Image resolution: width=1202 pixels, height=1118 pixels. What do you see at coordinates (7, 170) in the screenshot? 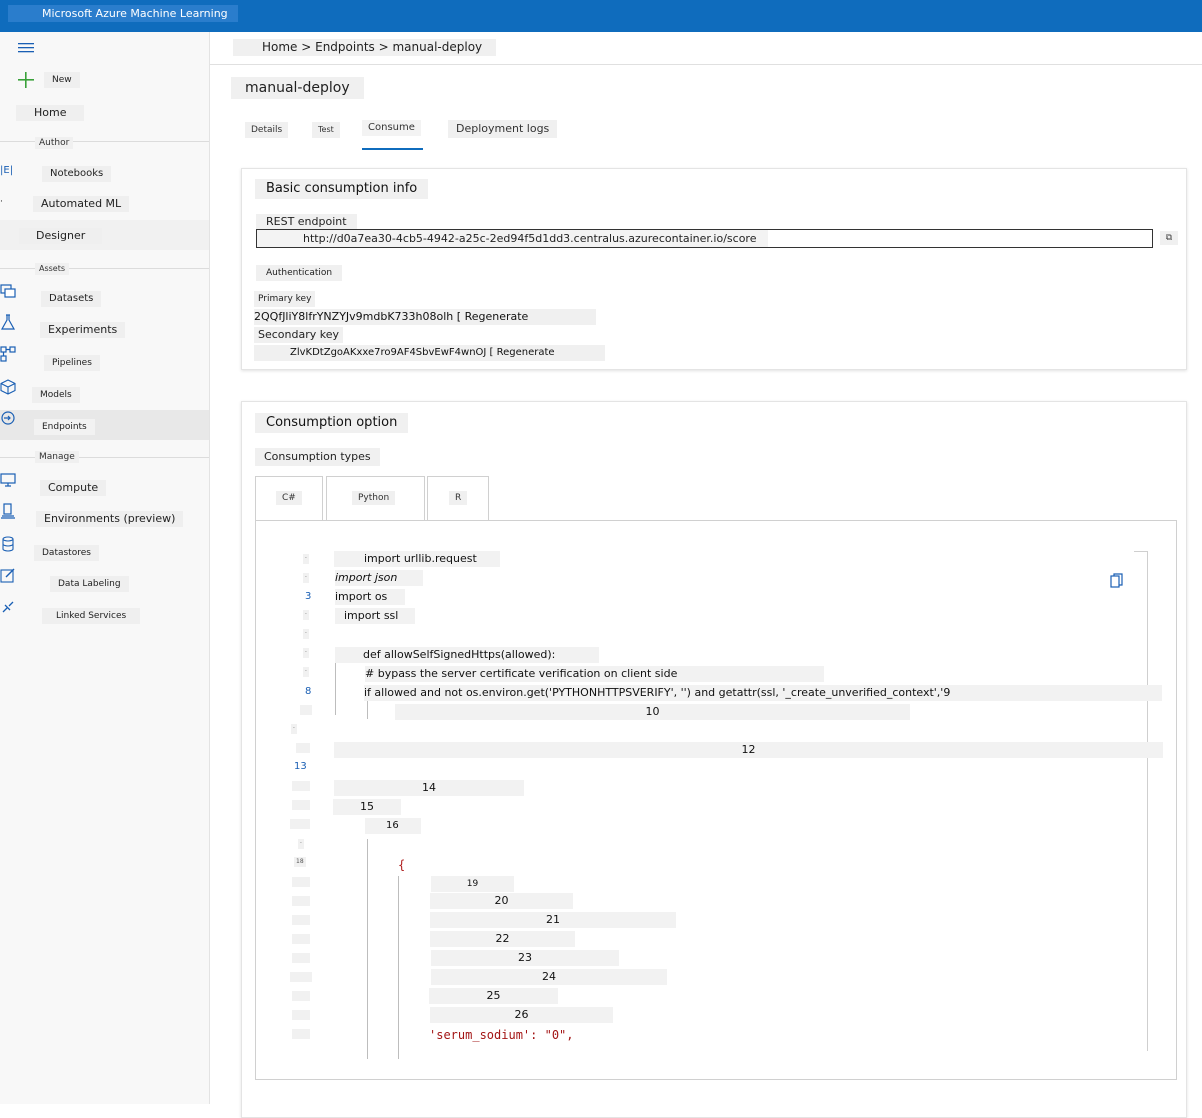
I see `notebook-icon: |E|` at bounding box center [7, 170].